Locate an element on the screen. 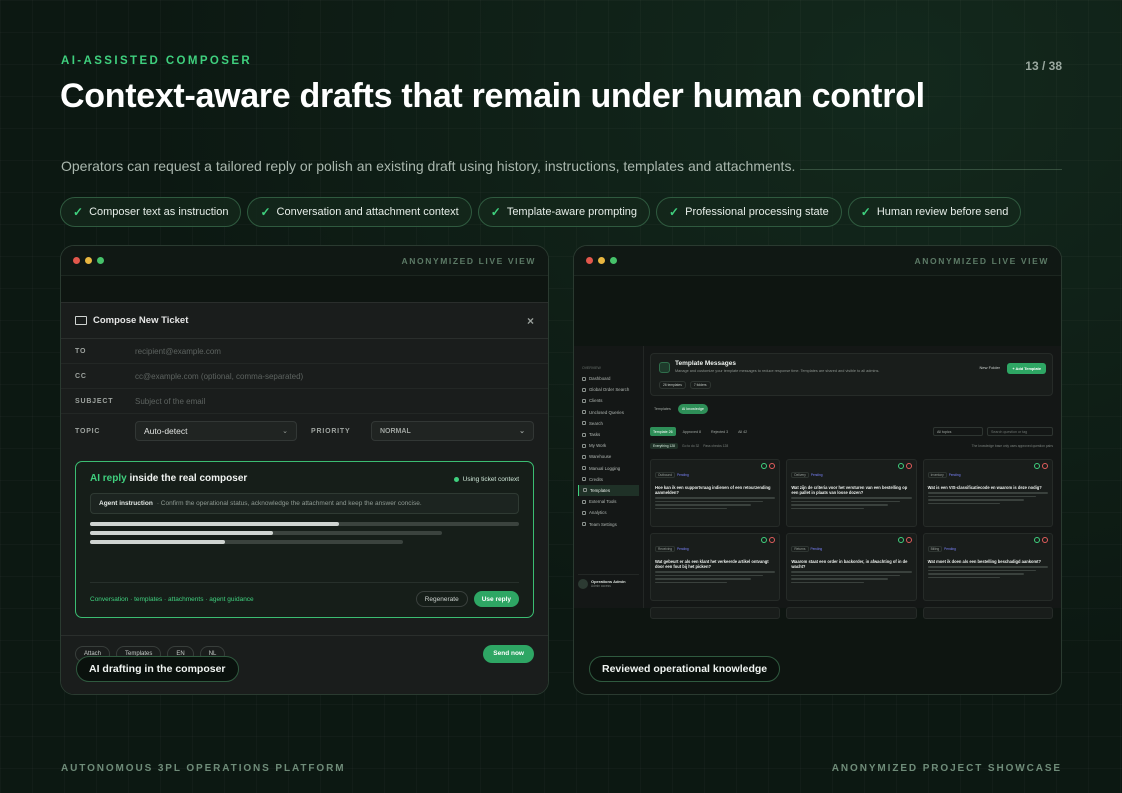 The width and height of the screenshot is (1122, 793). filter-chip: Approved 8 is located at coordinates (692, 431).